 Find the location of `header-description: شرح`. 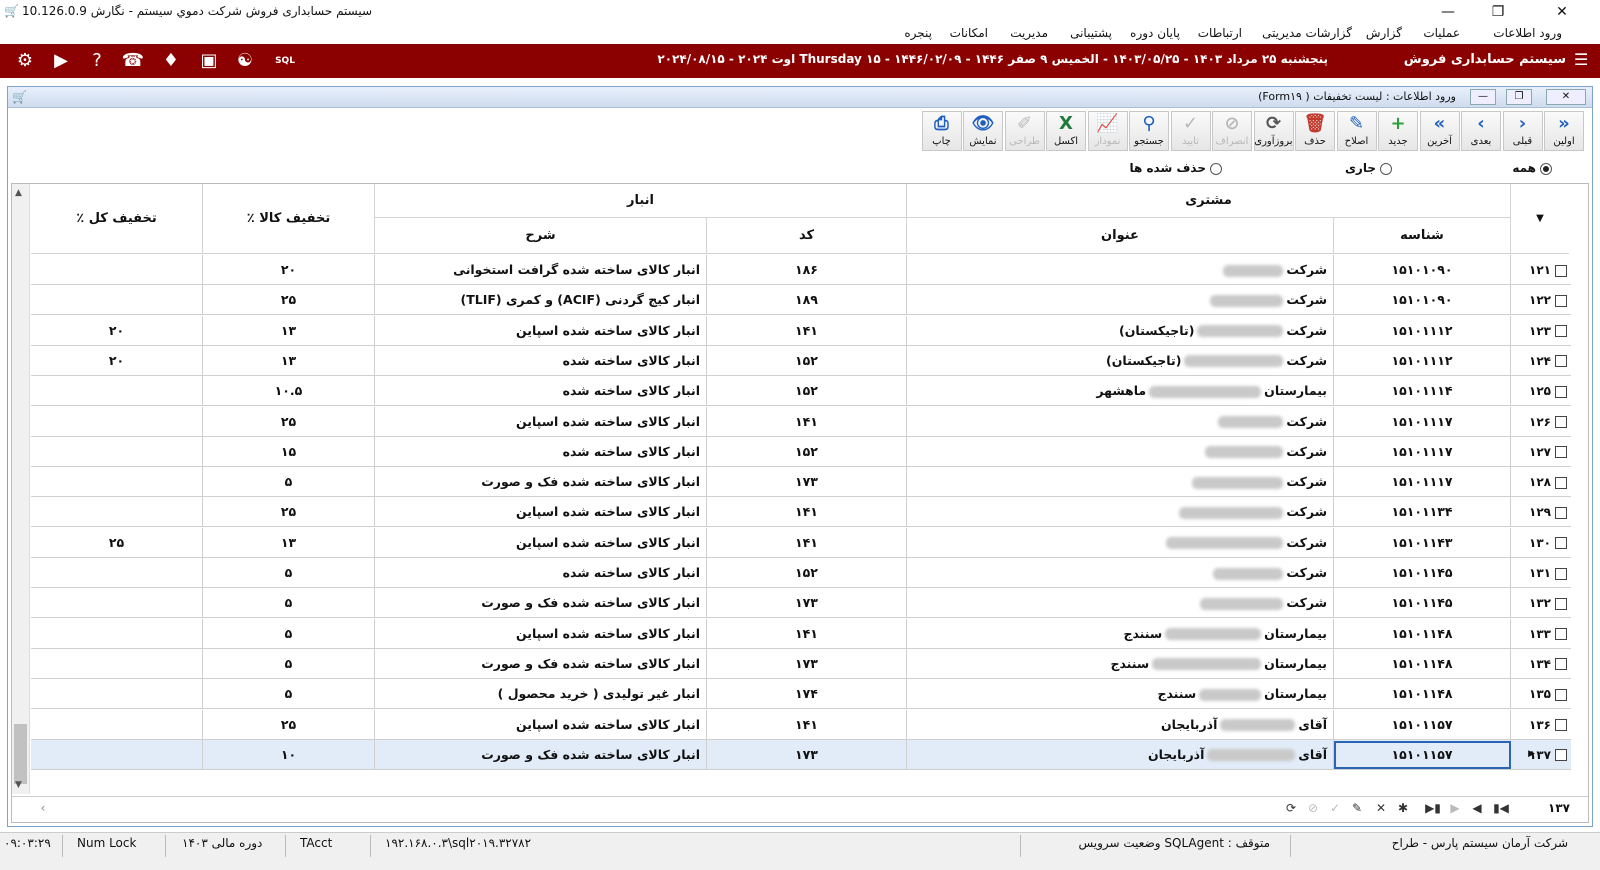

header-description: شرح is located at coordinates (541, 236).